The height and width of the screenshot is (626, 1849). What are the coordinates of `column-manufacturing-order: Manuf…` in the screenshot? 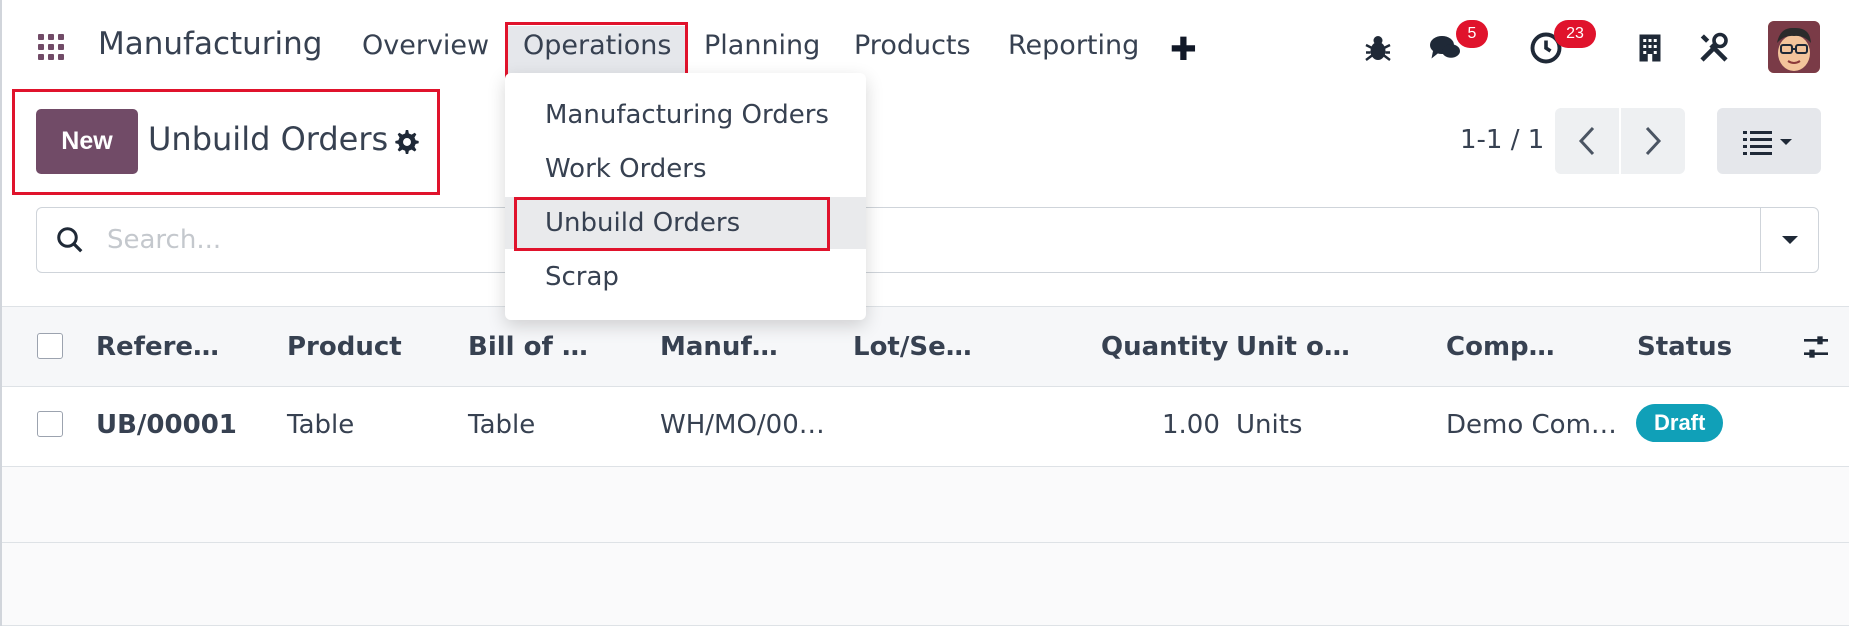 It's located at (719, 347).